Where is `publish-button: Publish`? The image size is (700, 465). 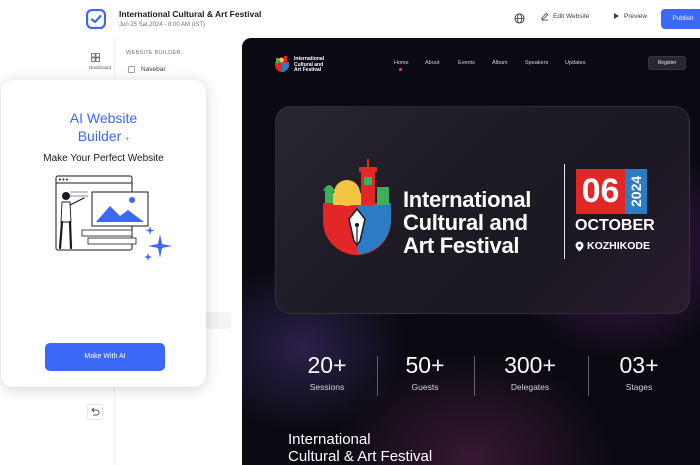
publish-button: Publish is located at coordinates (680, 19).